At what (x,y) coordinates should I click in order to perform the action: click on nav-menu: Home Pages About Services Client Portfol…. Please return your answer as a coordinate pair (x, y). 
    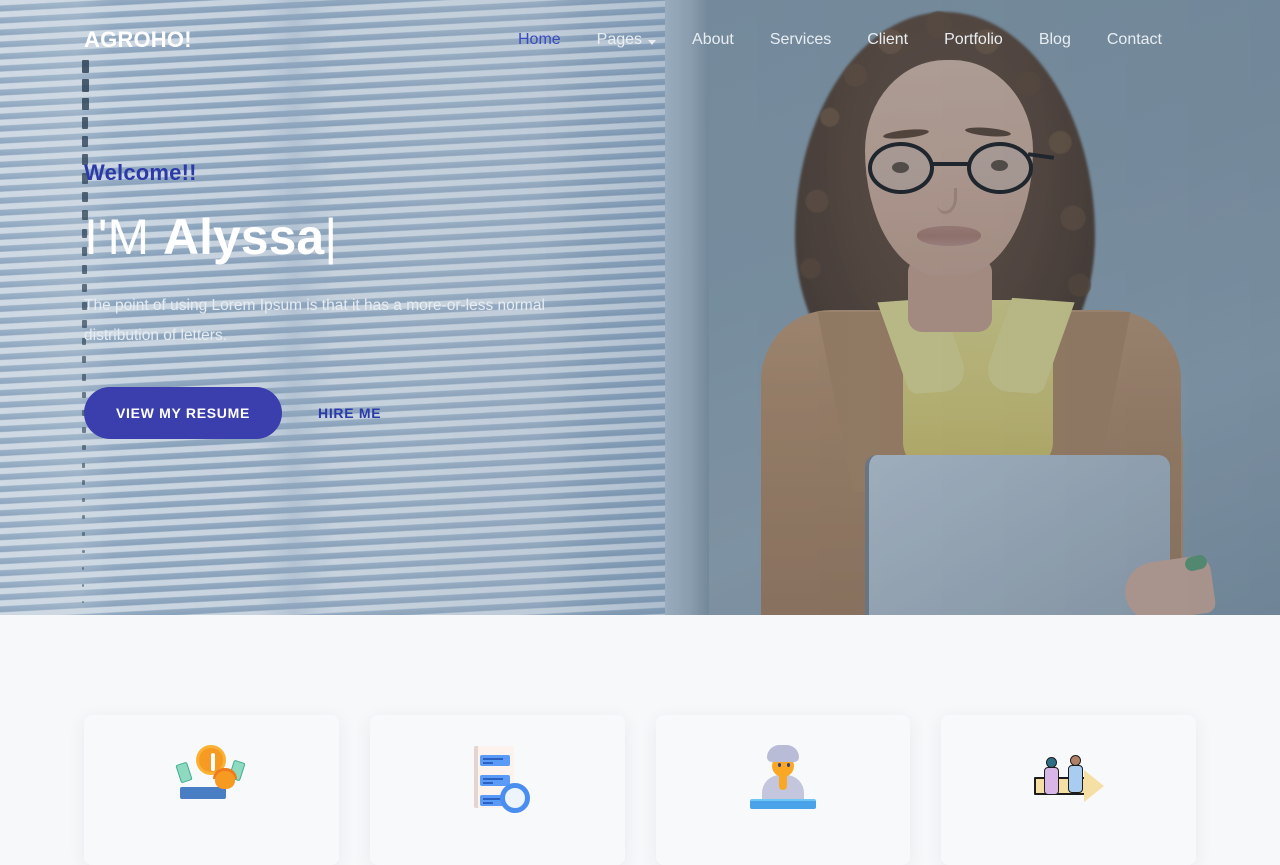
    Looking at the image, I should click on (840, 40).